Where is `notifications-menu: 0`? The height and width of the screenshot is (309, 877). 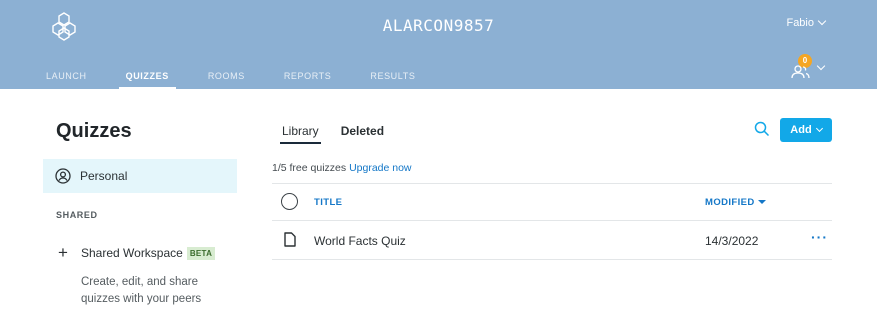
notifications-menu: 0 is located at coordinates (810, 67).